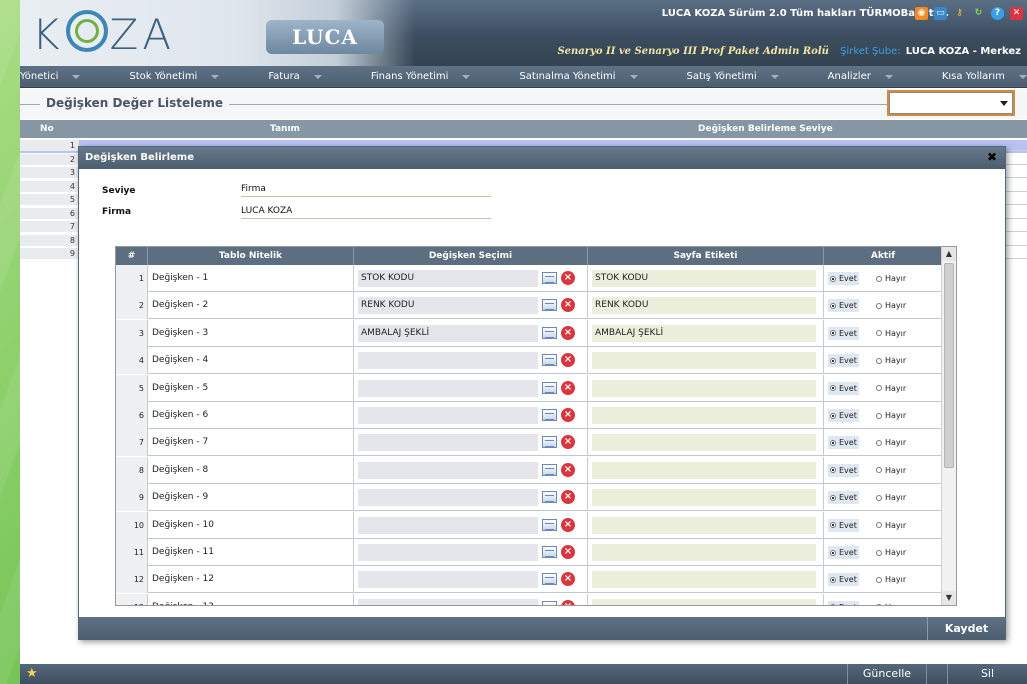 The height and width of the screenshot is (684, 1027). I want to click on delete-button: Sil, so click(987, 674).